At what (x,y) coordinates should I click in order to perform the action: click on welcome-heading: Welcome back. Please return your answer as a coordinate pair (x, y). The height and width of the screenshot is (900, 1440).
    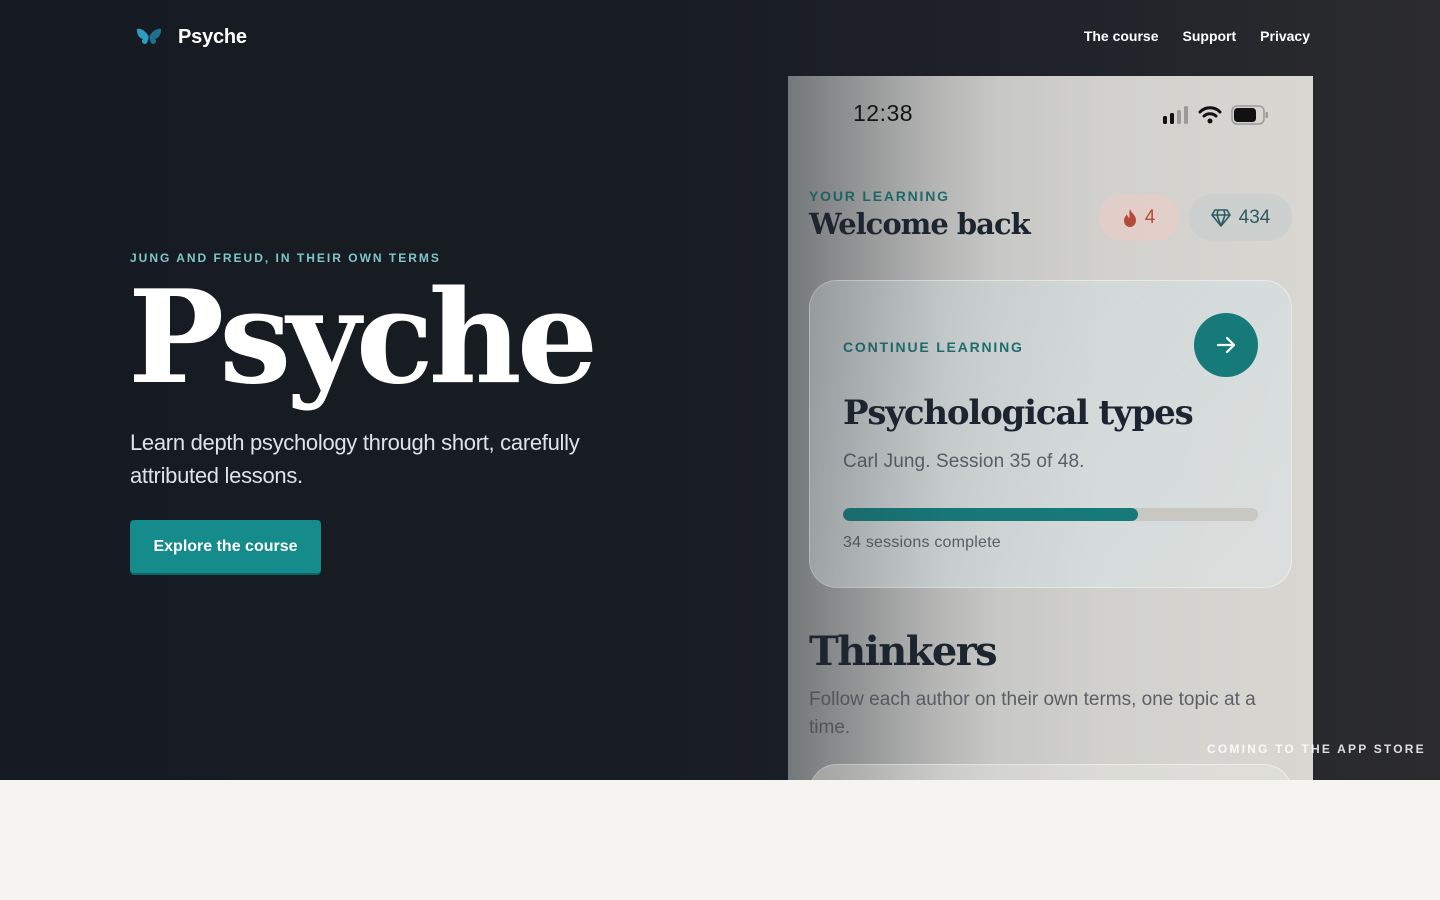
    Looking at the image, I should click on (920, 224).